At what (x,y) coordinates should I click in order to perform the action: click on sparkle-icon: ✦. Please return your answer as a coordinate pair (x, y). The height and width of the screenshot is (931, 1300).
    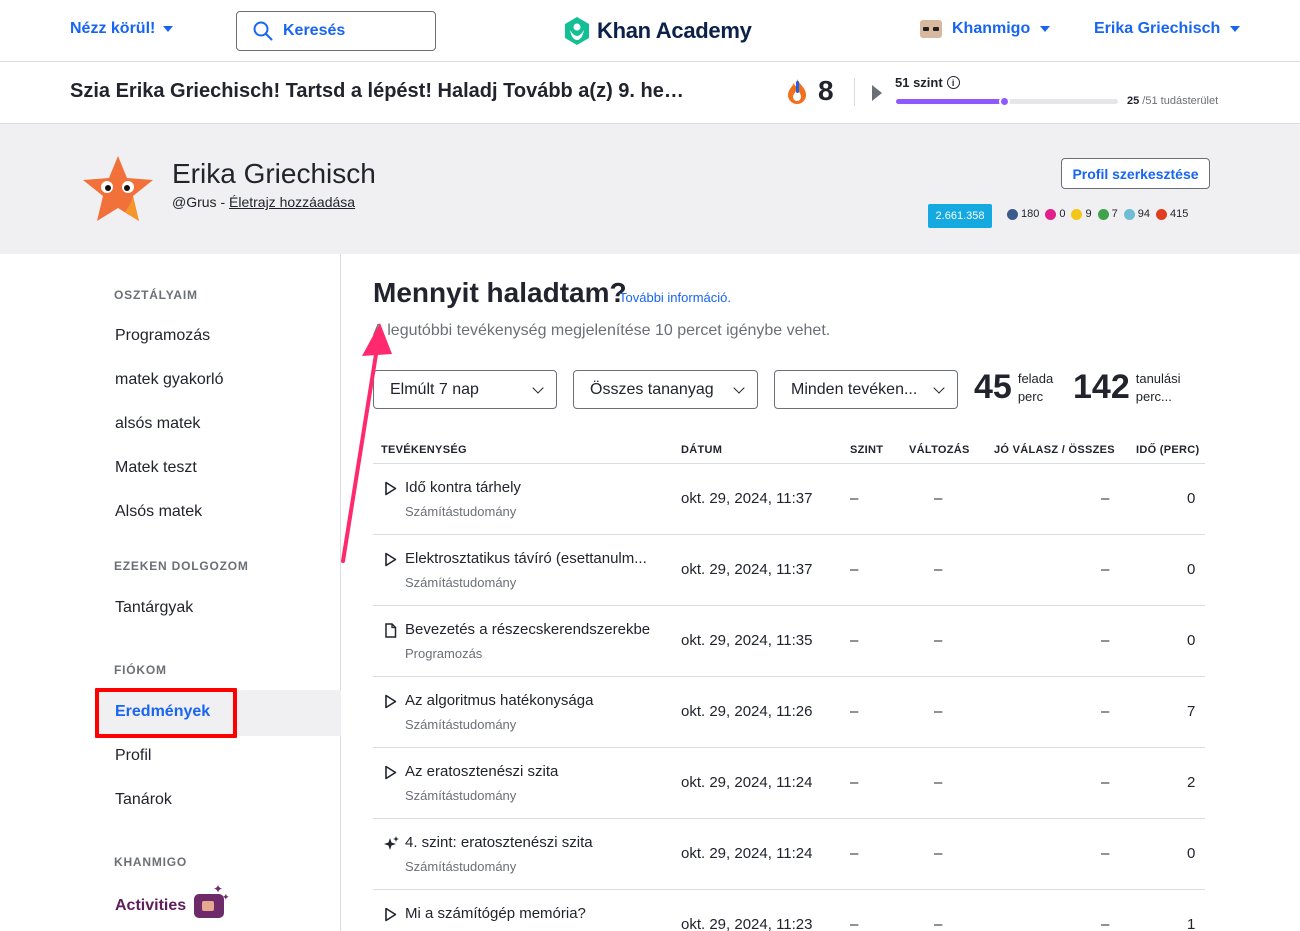
    Looking at the image, I should click on (226, 897).